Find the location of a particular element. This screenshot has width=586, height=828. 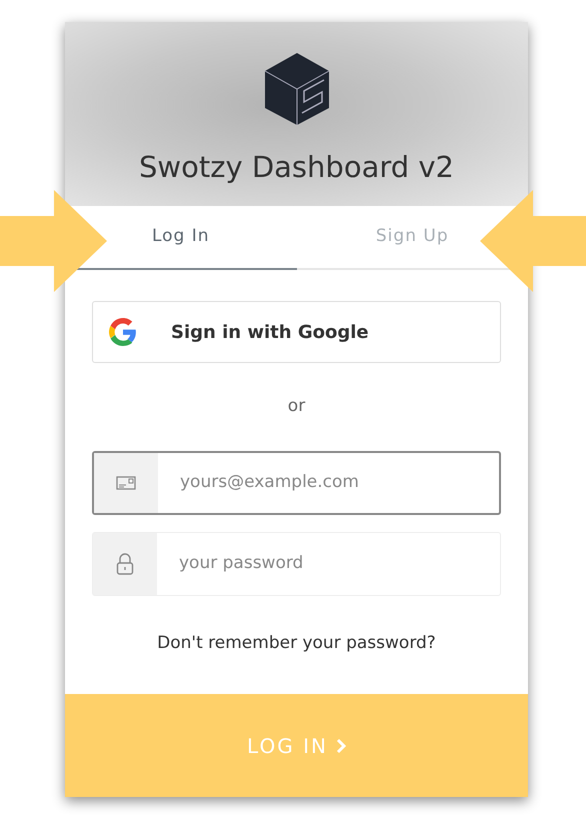

forgot-password-link: Don't remember your password? is located at coordinates (296, 643).